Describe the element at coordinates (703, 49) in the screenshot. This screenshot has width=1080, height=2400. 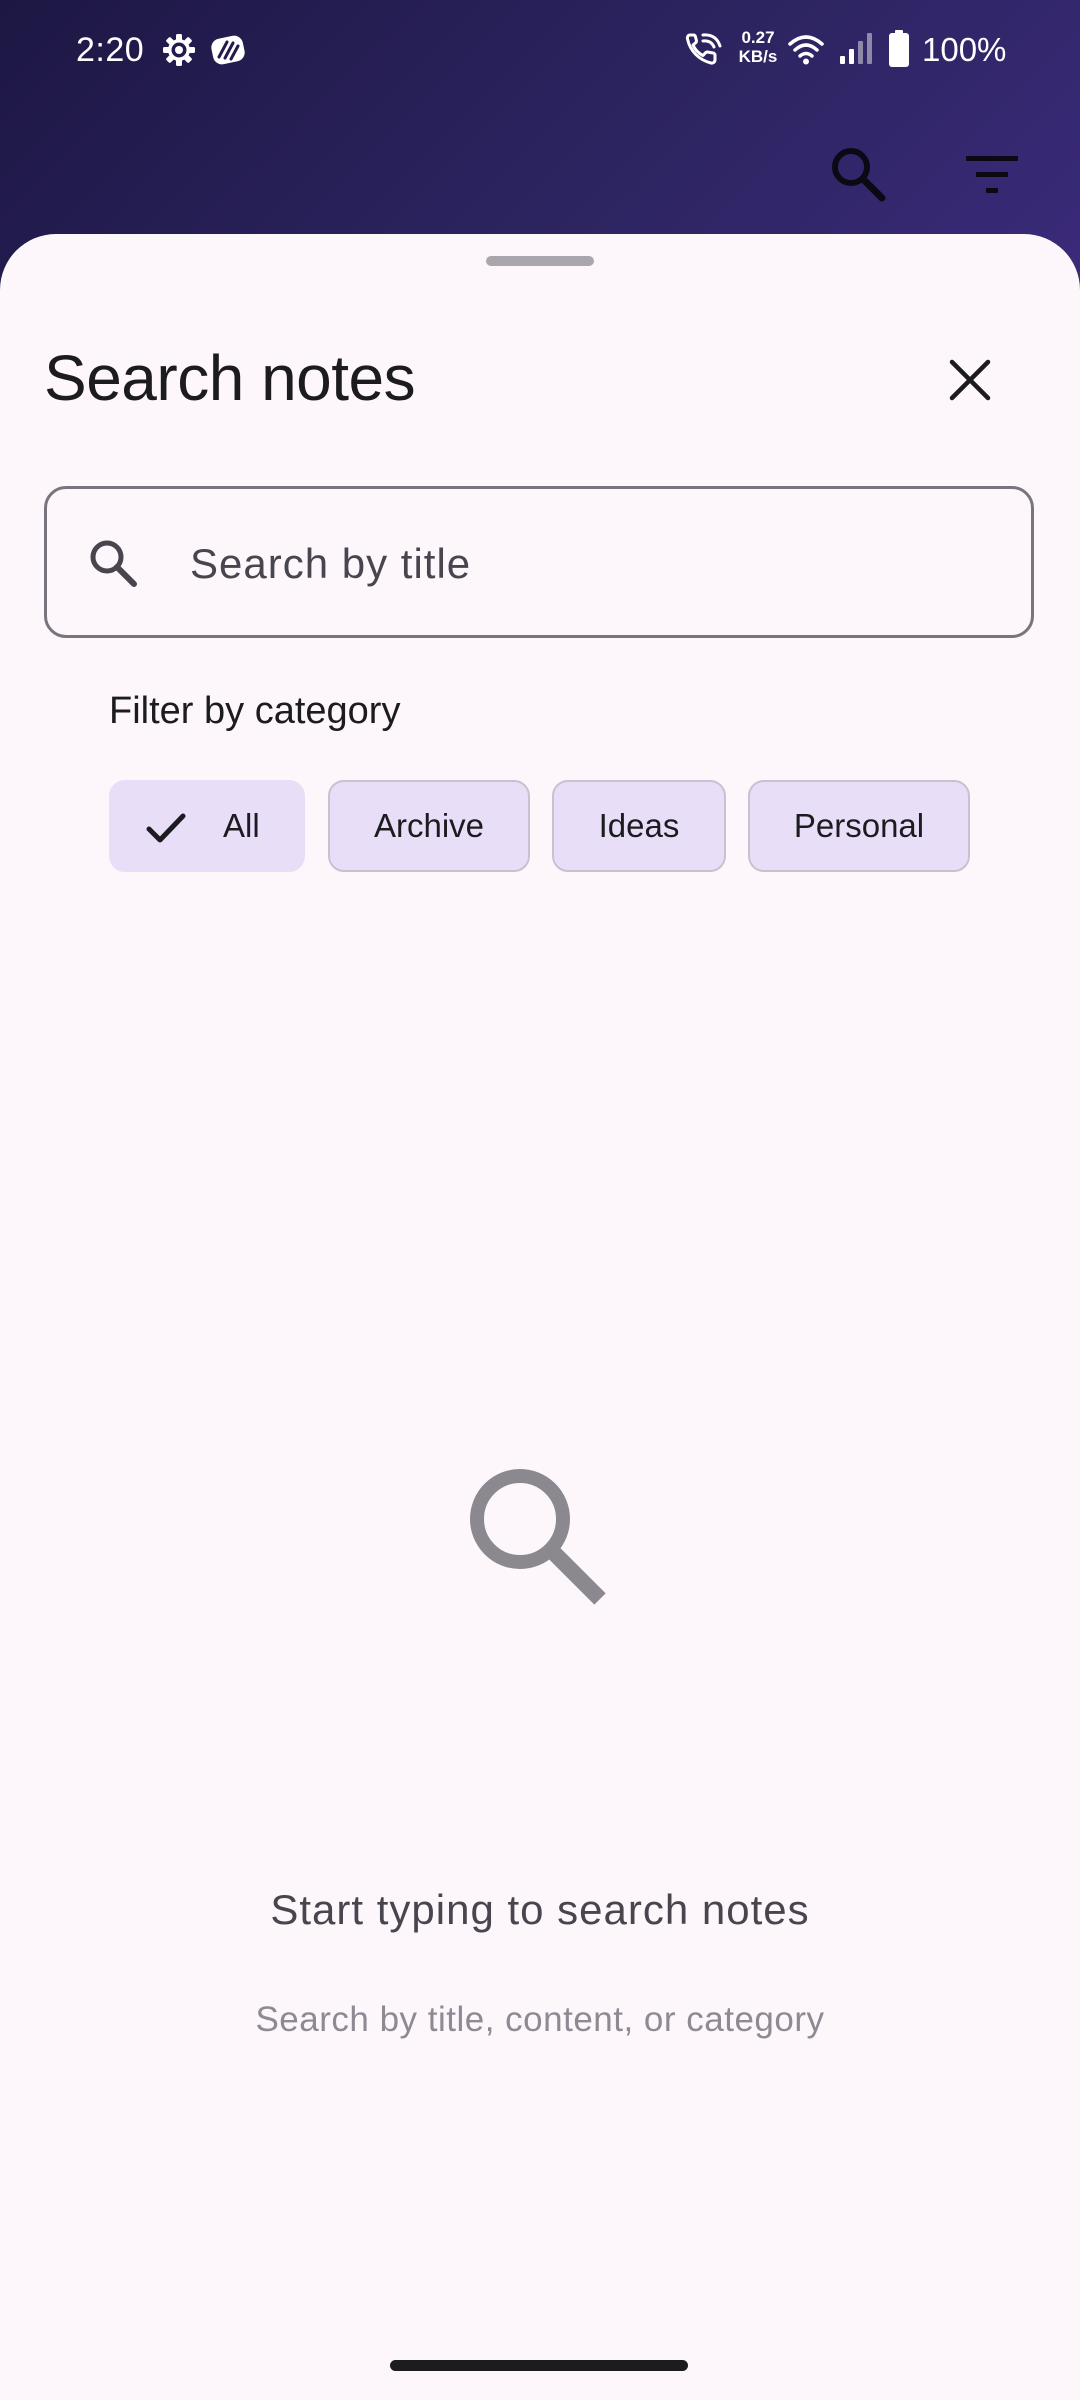
I see `wifi-call-icon` at that location.